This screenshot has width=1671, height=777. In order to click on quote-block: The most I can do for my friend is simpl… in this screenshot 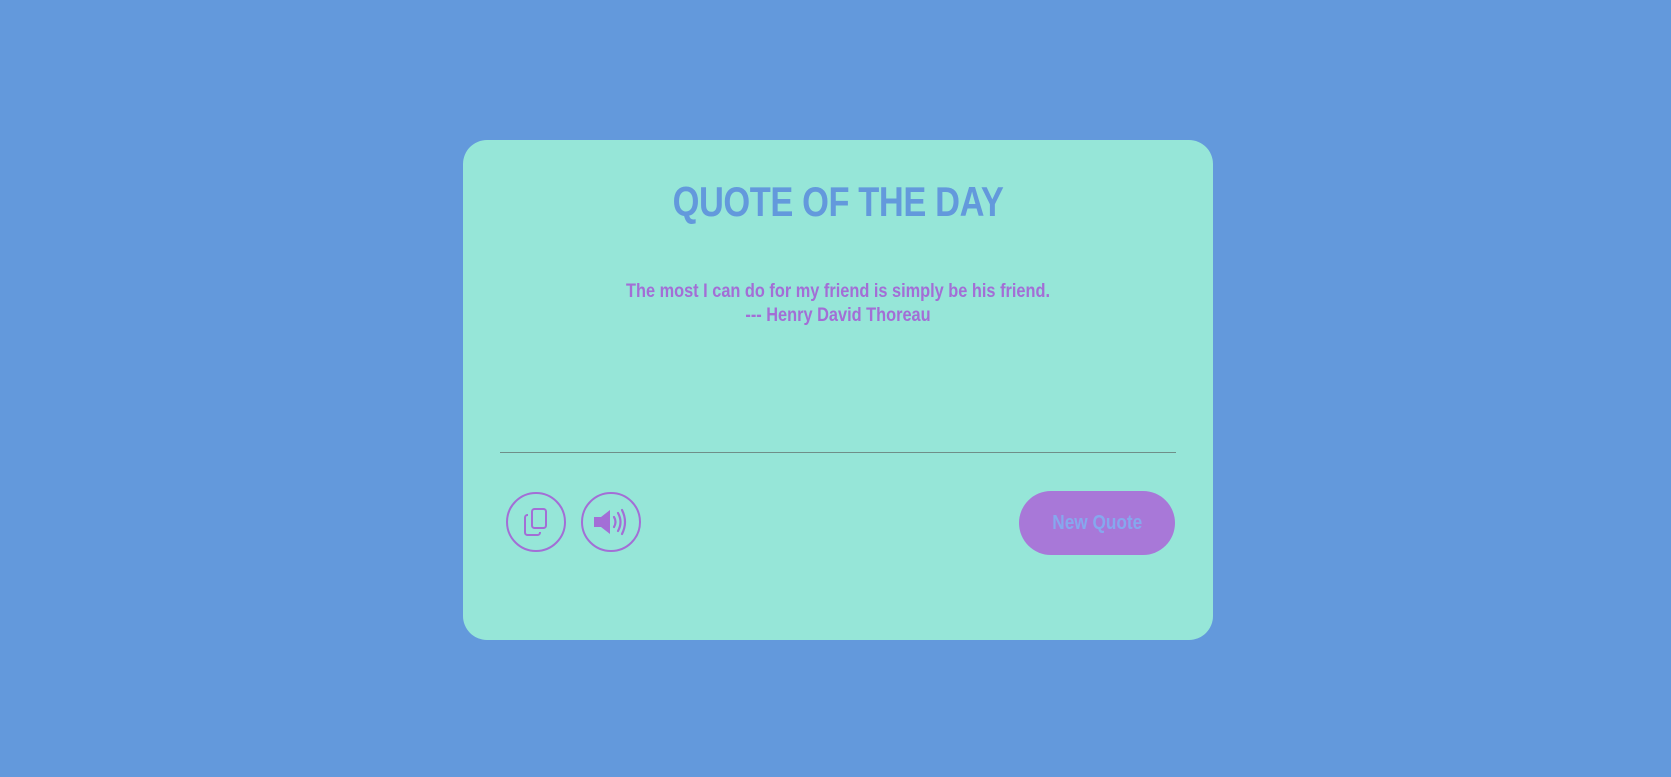, I will do `click(838, 304)`.